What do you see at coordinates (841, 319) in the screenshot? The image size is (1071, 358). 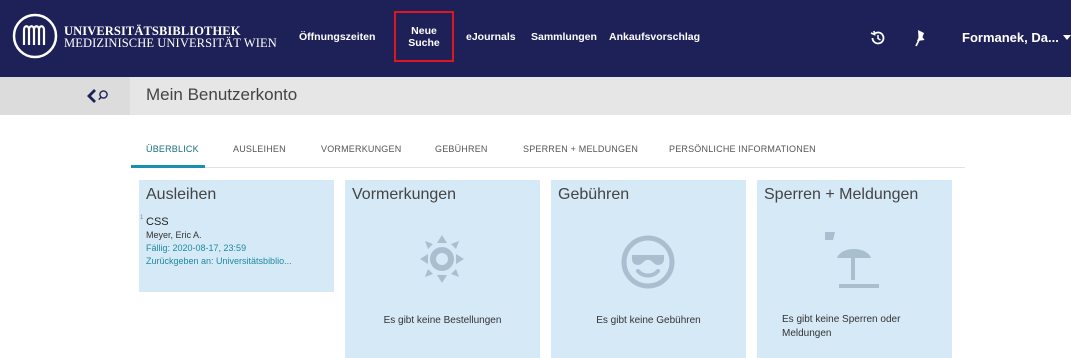 I see `tile-blocks-empty-line-1: Es gibt keine Sperren oder` at bounding box center [841, 319].